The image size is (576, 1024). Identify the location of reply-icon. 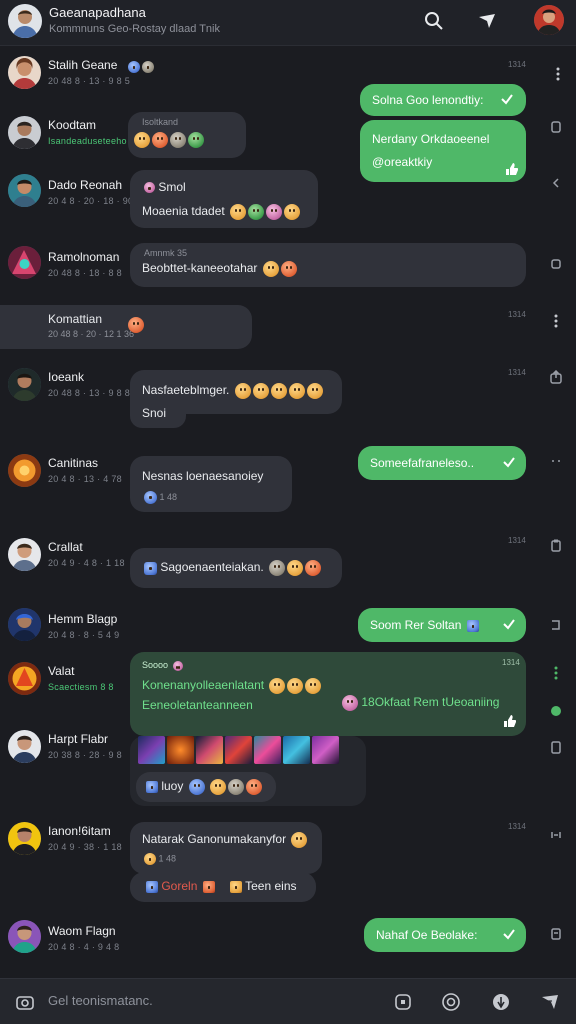
(556, 625).